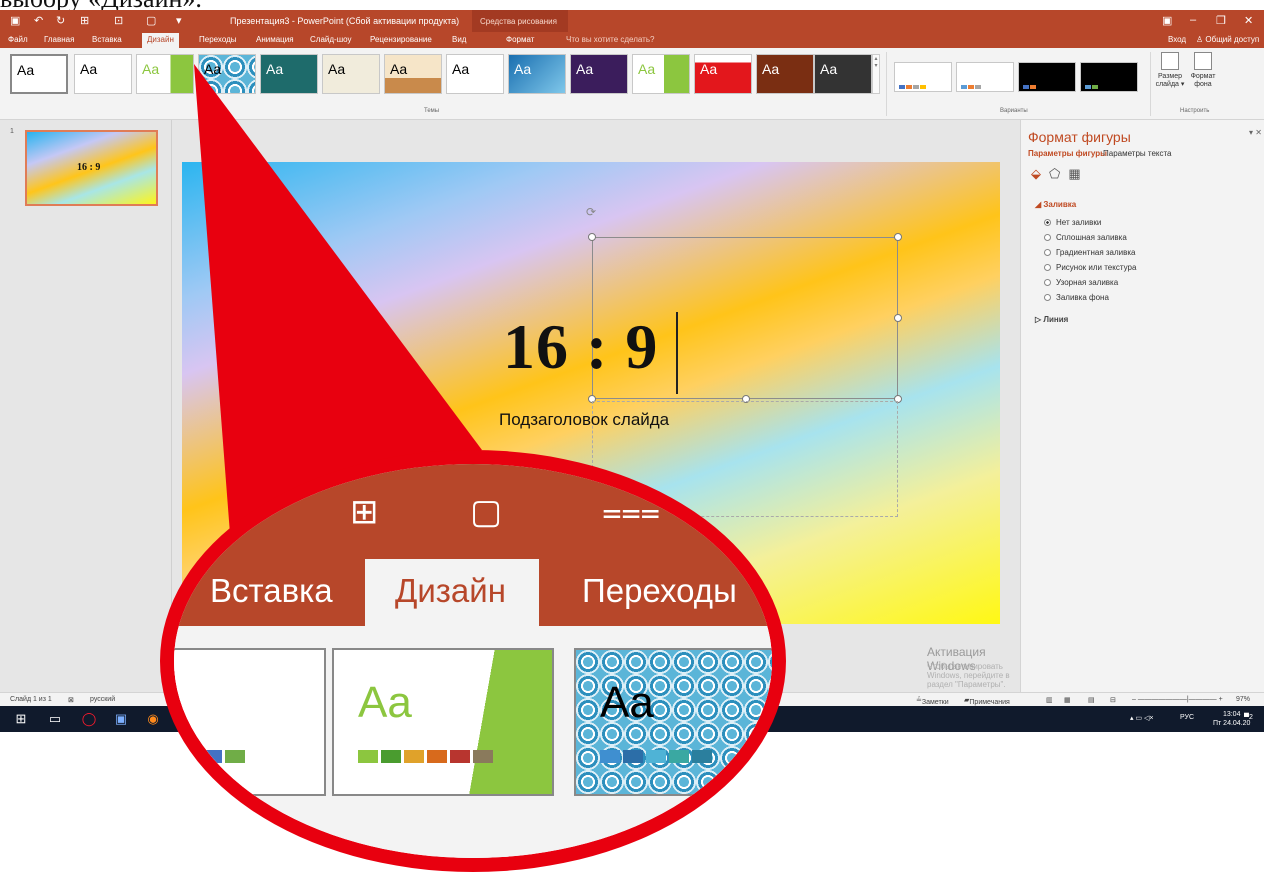 Image resolution: width=1264 pixels, height=877 pixels. Describe the element at coordinates (631, 511) in the screenshot. I see `customize-qat-icon: ⩶` at that location.